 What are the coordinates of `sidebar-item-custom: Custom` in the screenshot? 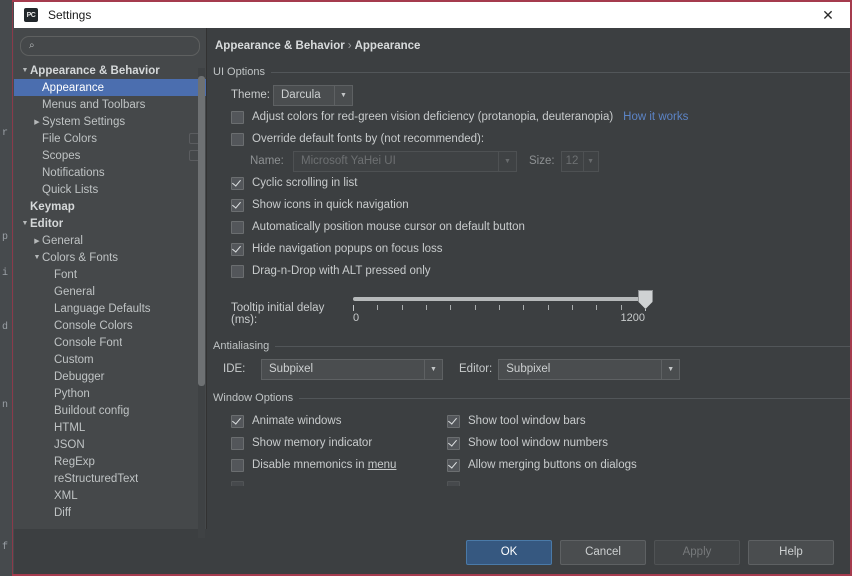 It's located at (110, 359).